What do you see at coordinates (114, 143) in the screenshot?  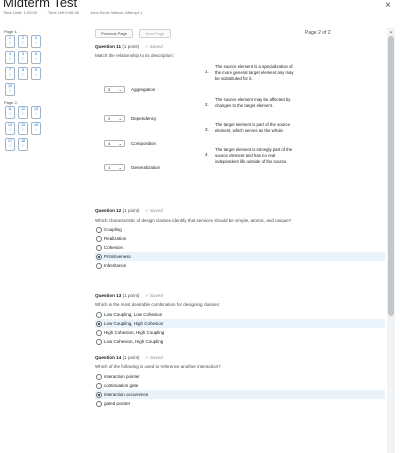 I see `match-dropdown: 4 ⌄` at bounding box center [114, 143].